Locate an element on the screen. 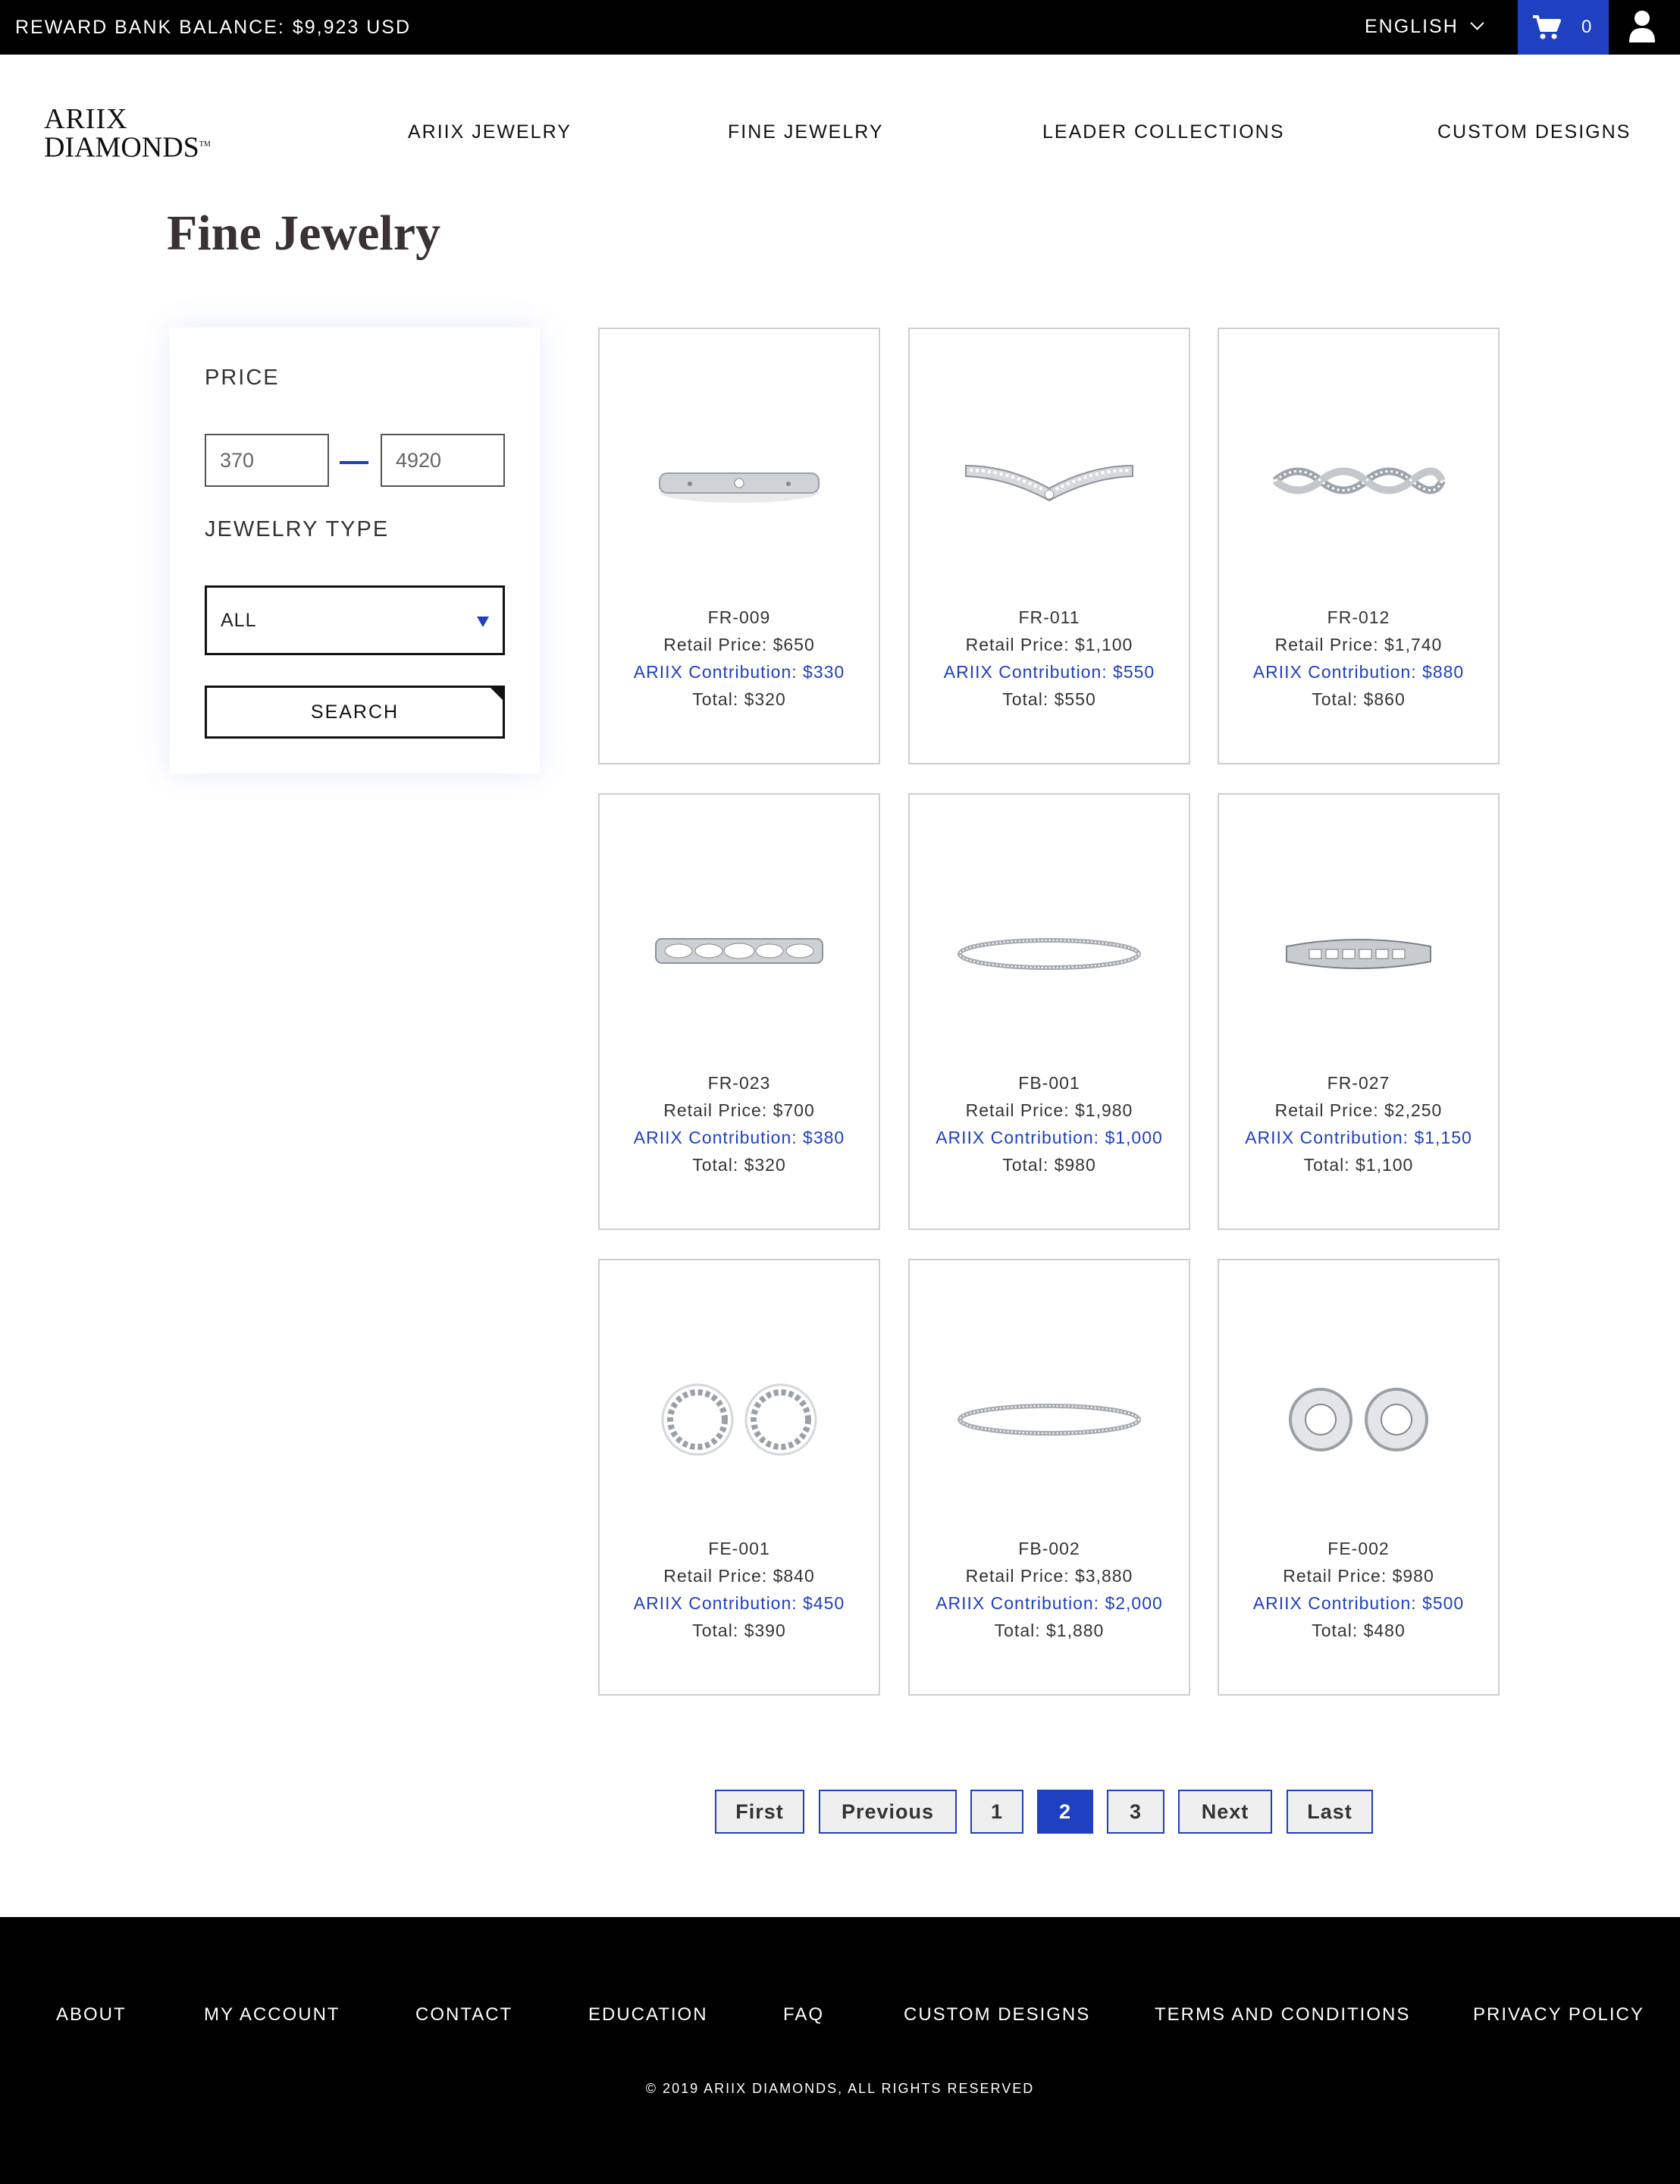 The image size is (1680, 2184). reward-balance-value: $9,923 USD is located at coordinates (352, 27).